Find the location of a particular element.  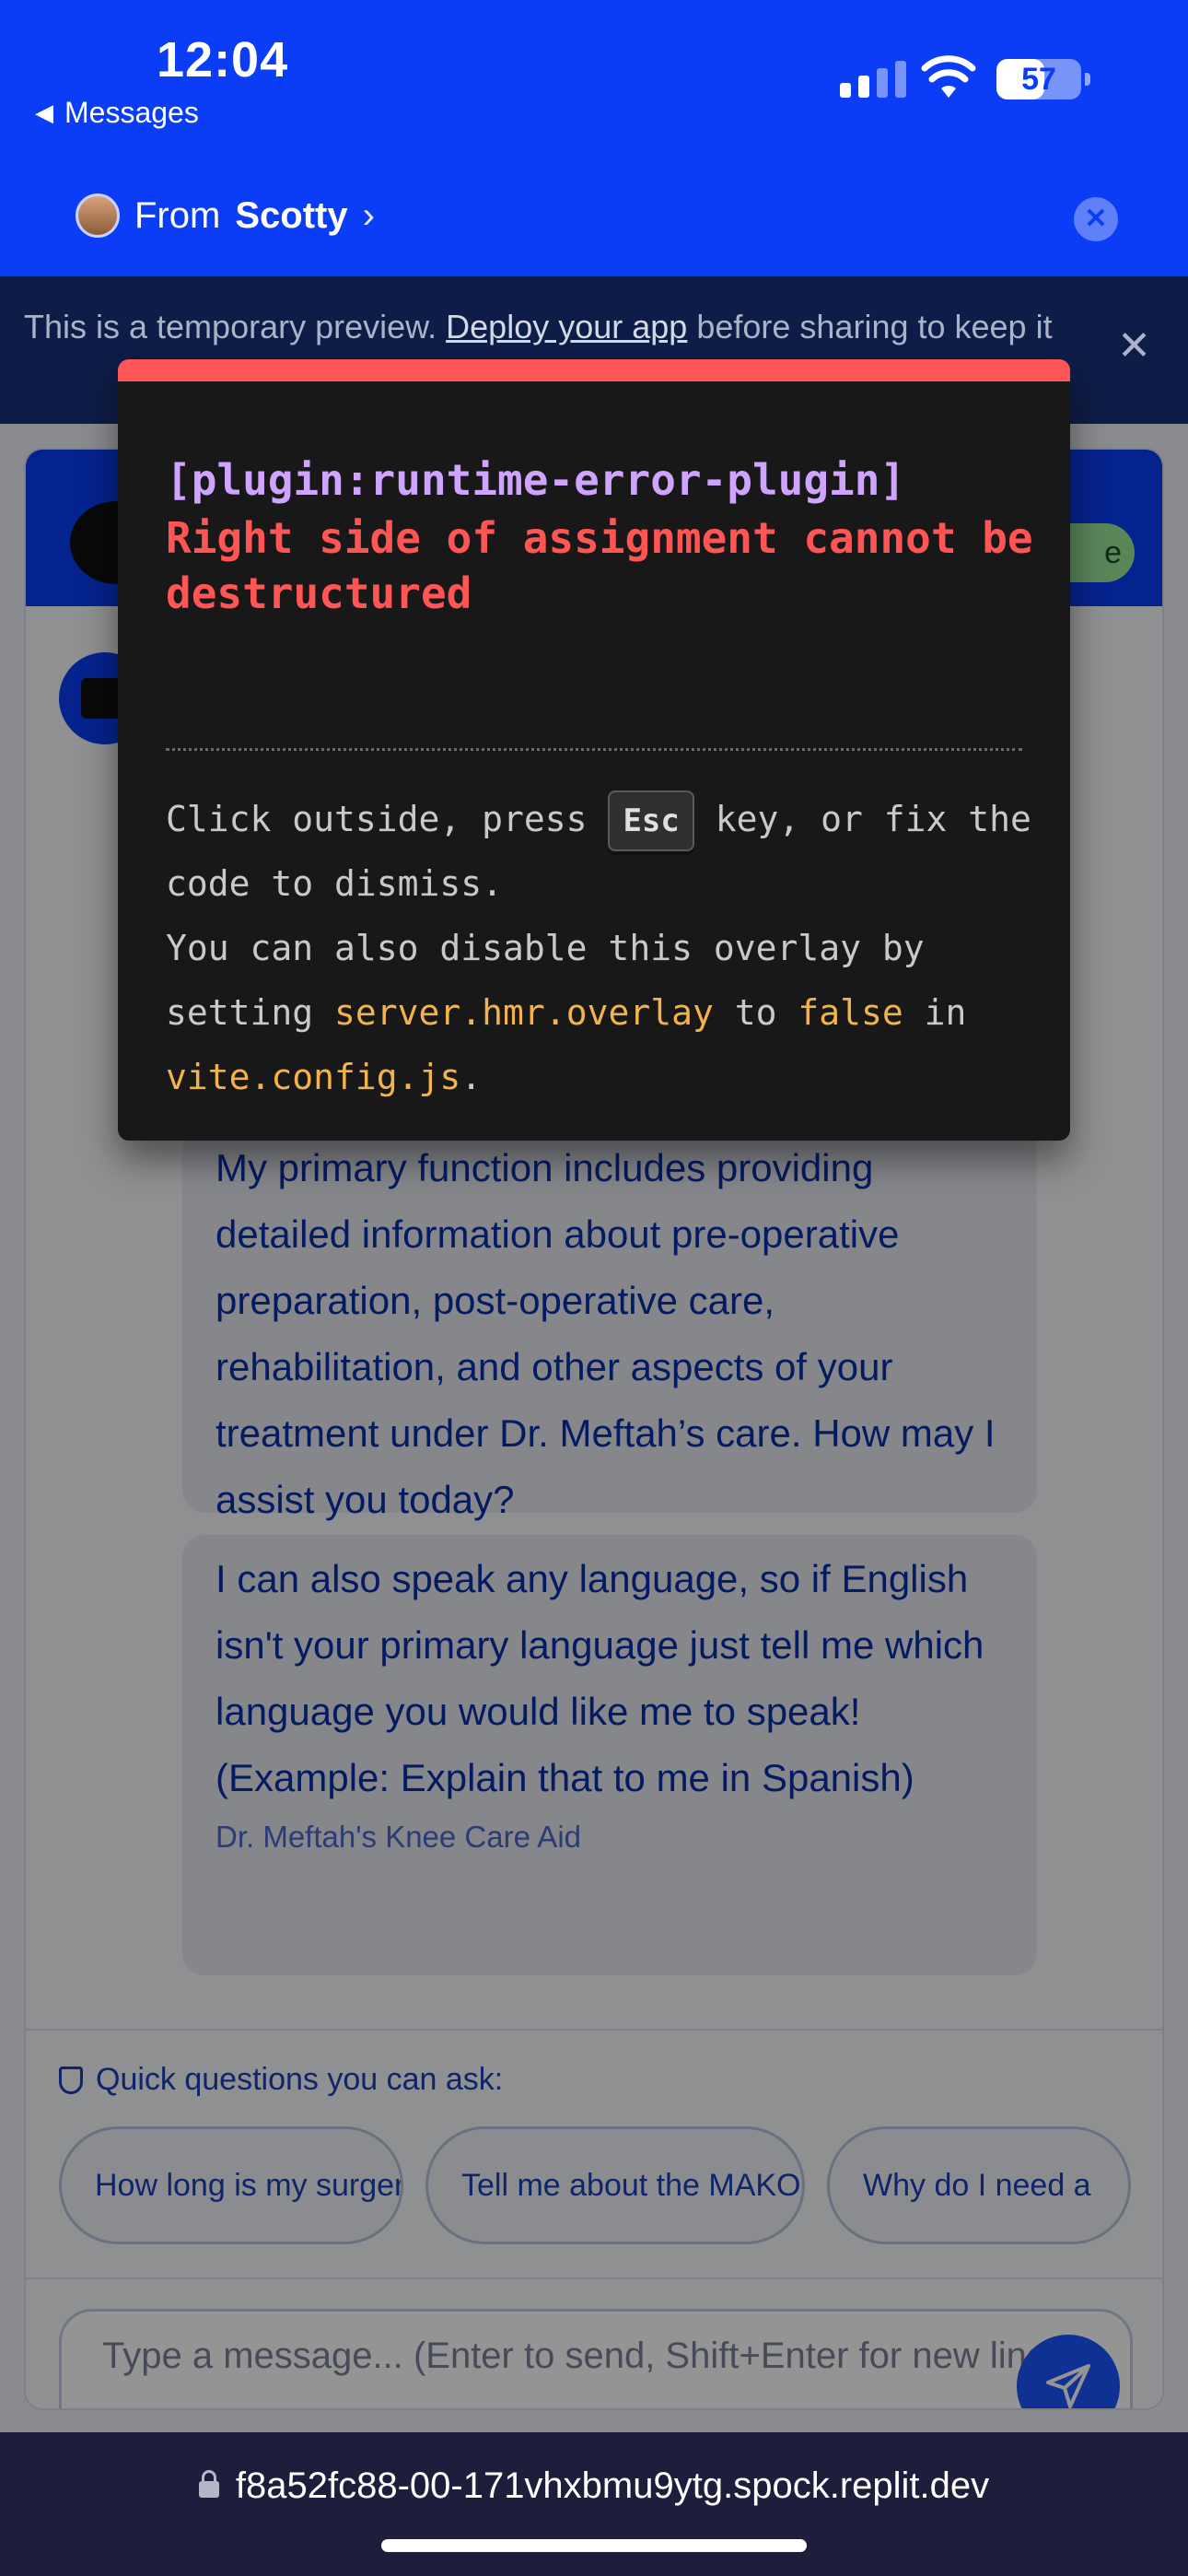

config-value: false is located at coordinates (850, 1012).